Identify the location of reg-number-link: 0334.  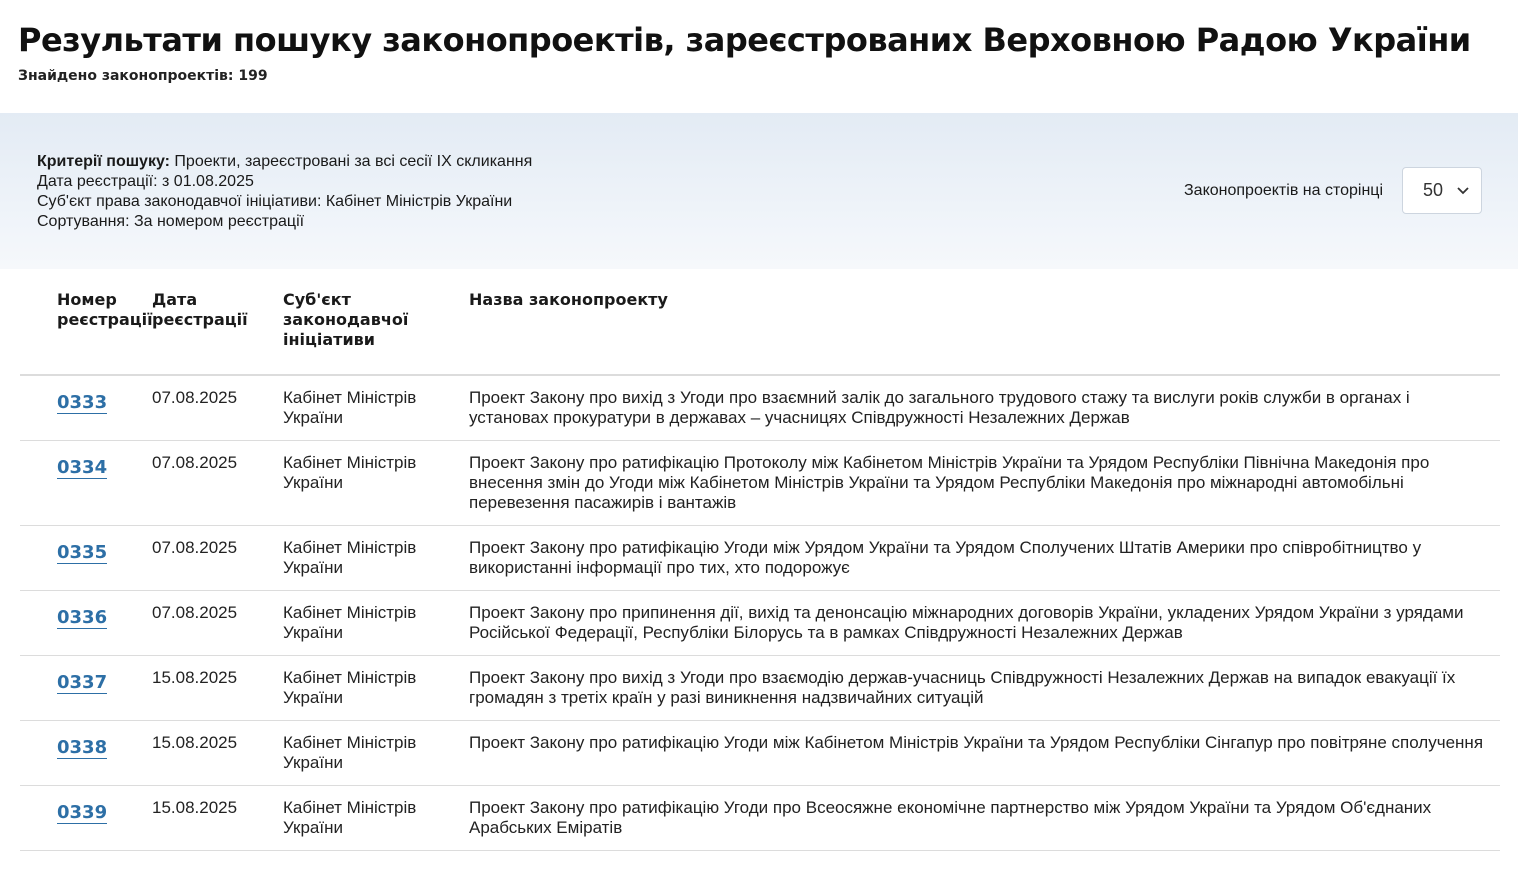
(82, 468).